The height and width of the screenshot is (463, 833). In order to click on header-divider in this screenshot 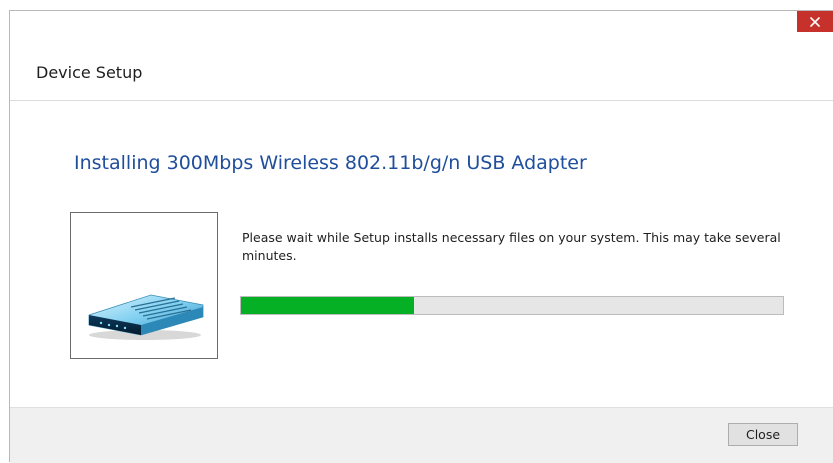, I will do `click(421, 100)`.